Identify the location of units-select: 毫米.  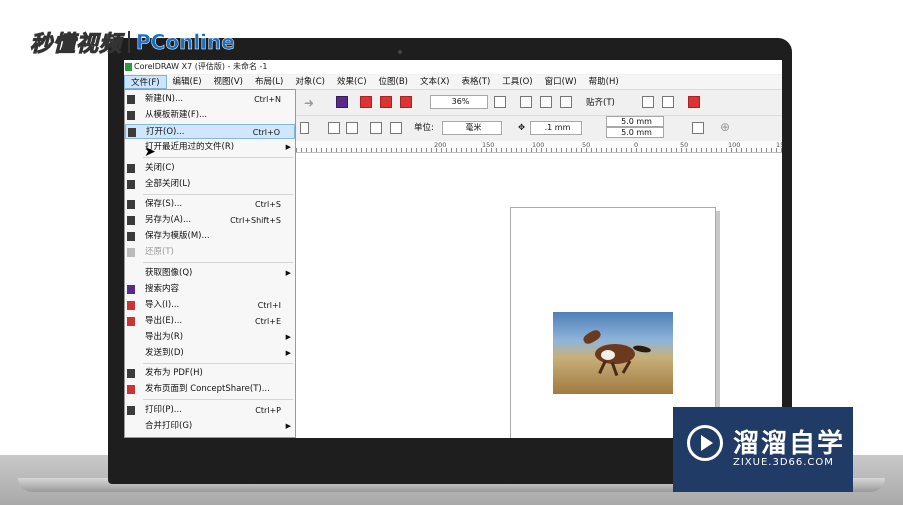
(472, 128).